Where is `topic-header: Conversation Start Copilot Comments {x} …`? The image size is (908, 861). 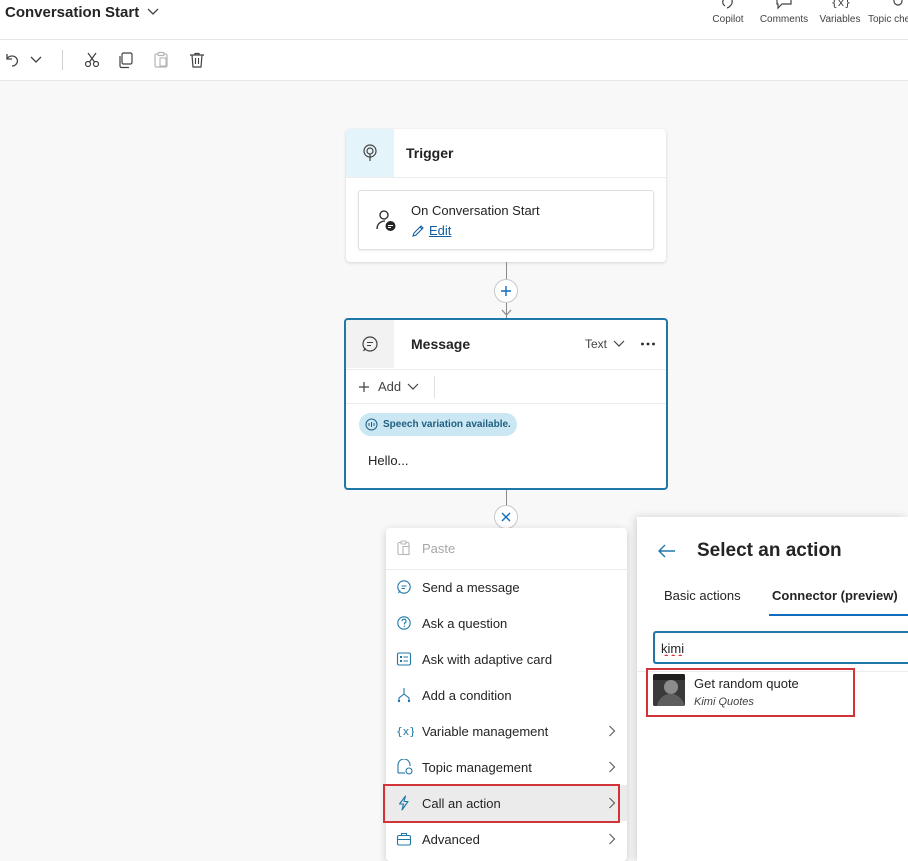
topic-header: Conversation Start Copilot Comments {x} … is located at coordinates (454, 20).